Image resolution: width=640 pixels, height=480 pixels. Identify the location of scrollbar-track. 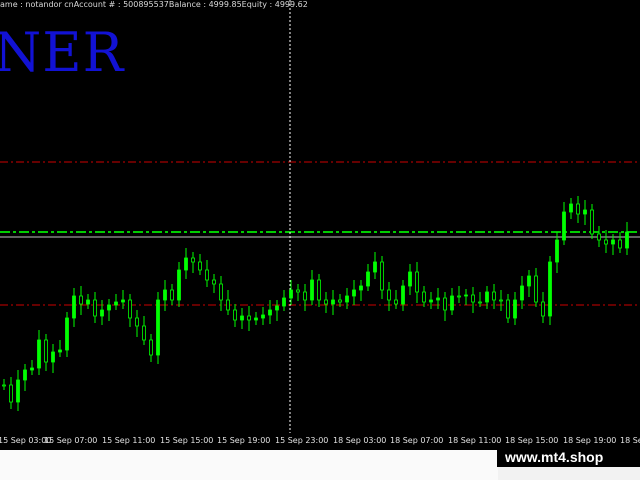
(249, 465).